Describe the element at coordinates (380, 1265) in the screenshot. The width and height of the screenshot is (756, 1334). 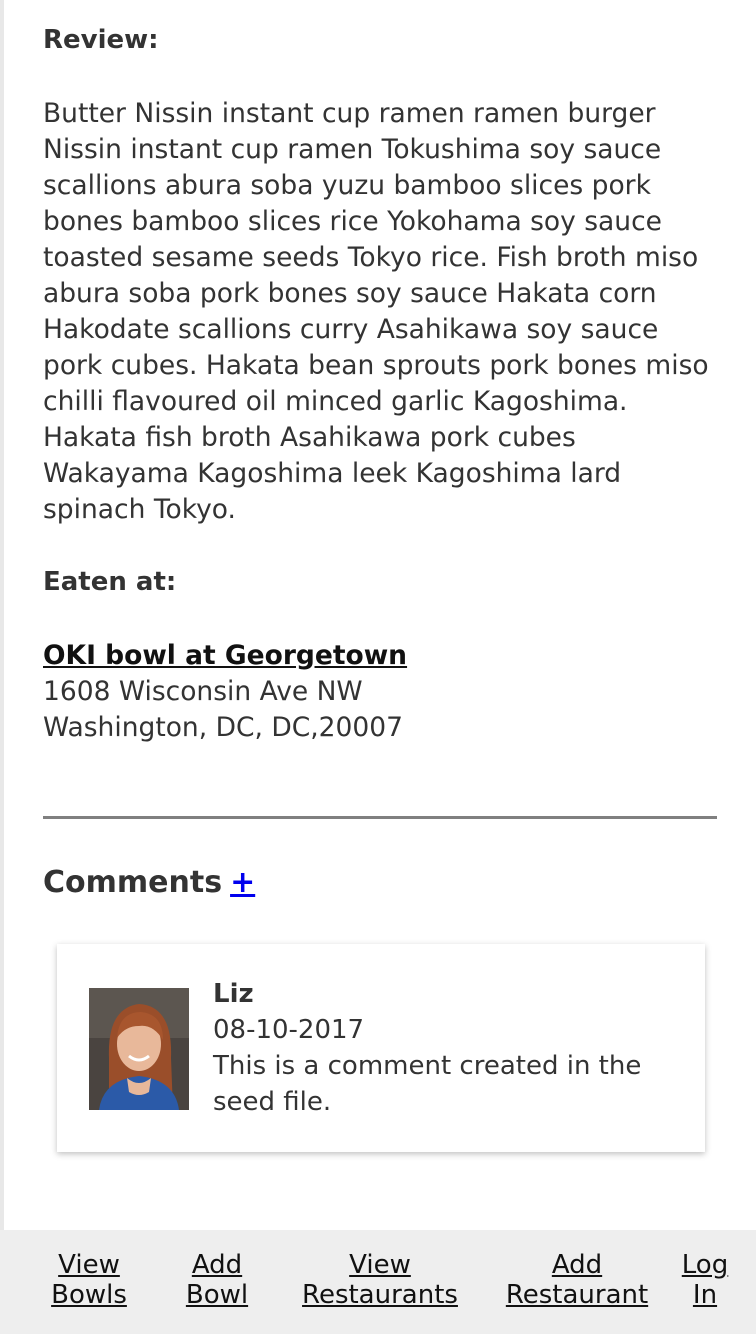
I see `nav-view-restaurants-line1: View` at that location.